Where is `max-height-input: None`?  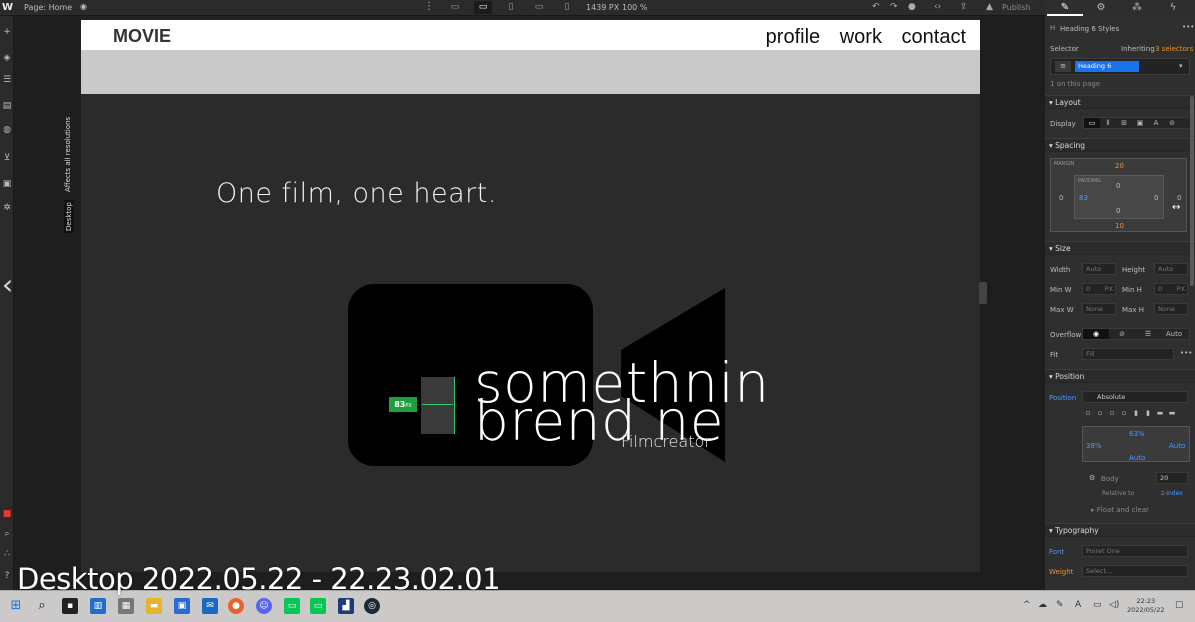
max-height-input: None is located at coordinates (1171, 309).